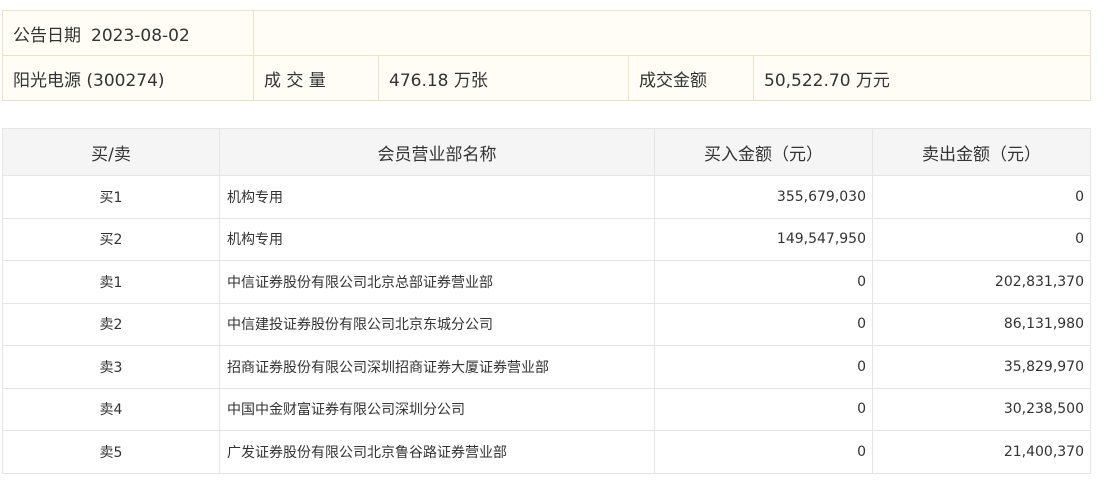  What do you see at coordinates (763, 152) in the screenshot?
I see `header-buy-amount: 买入金额（元）` at bounding box center [763, 152].